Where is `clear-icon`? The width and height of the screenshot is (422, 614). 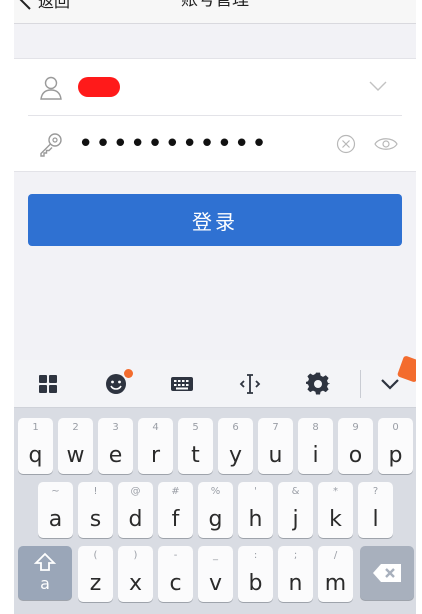 clear-icon is located at coordinates (346, 144).